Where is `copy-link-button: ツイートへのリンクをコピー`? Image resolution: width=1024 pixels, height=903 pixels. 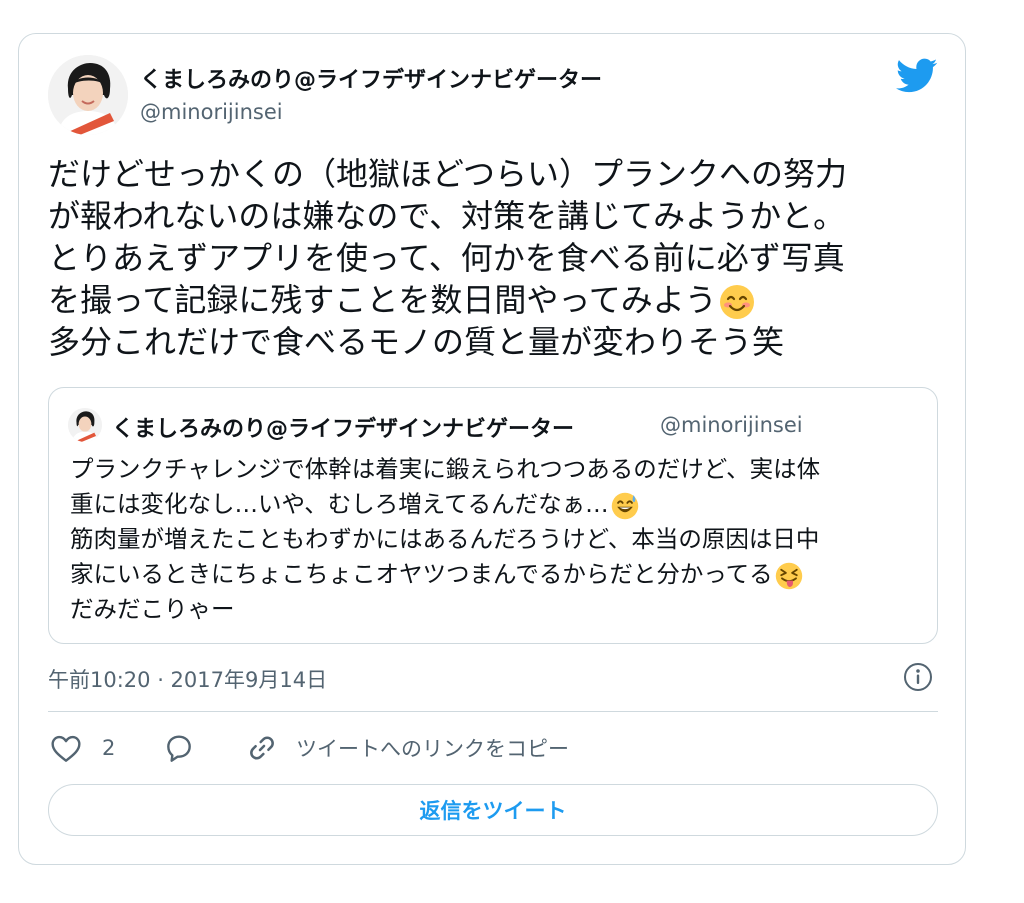
copy-link-button: ツイートへのリンクをコピー is located at coordinates (407, 748).